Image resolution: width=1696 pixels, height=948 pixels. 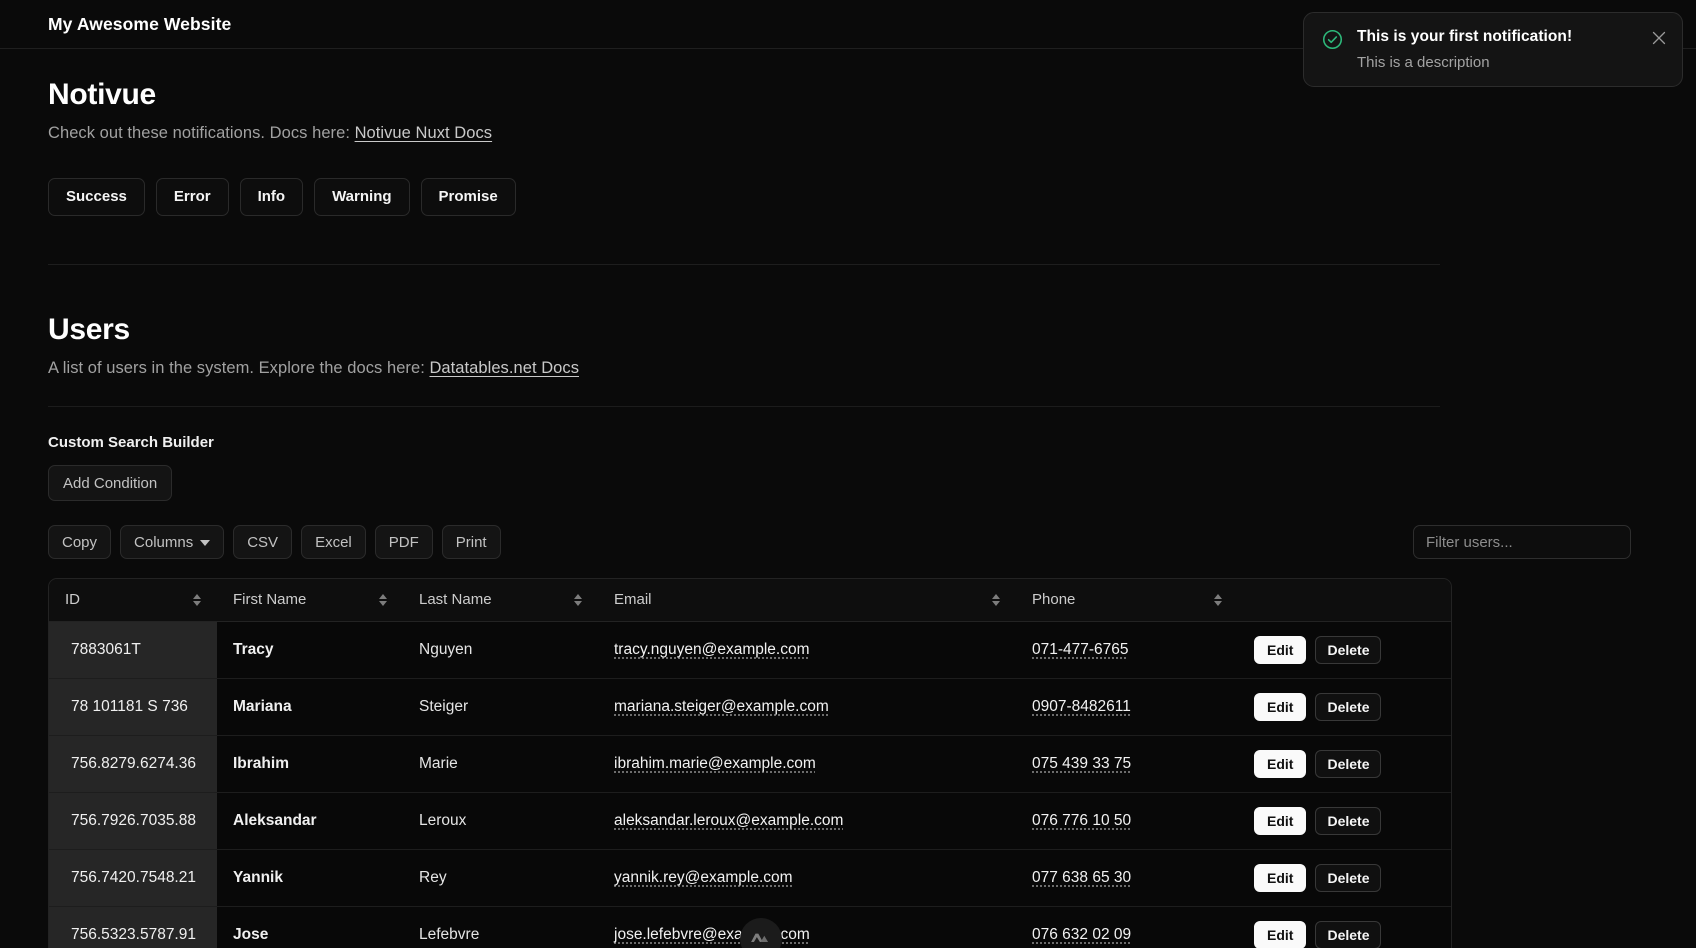 What do you see at coordinates (1465, 36) in the screenshot?
I see `toast-title: This is your first notification!` at bounding box center [1465, 36].